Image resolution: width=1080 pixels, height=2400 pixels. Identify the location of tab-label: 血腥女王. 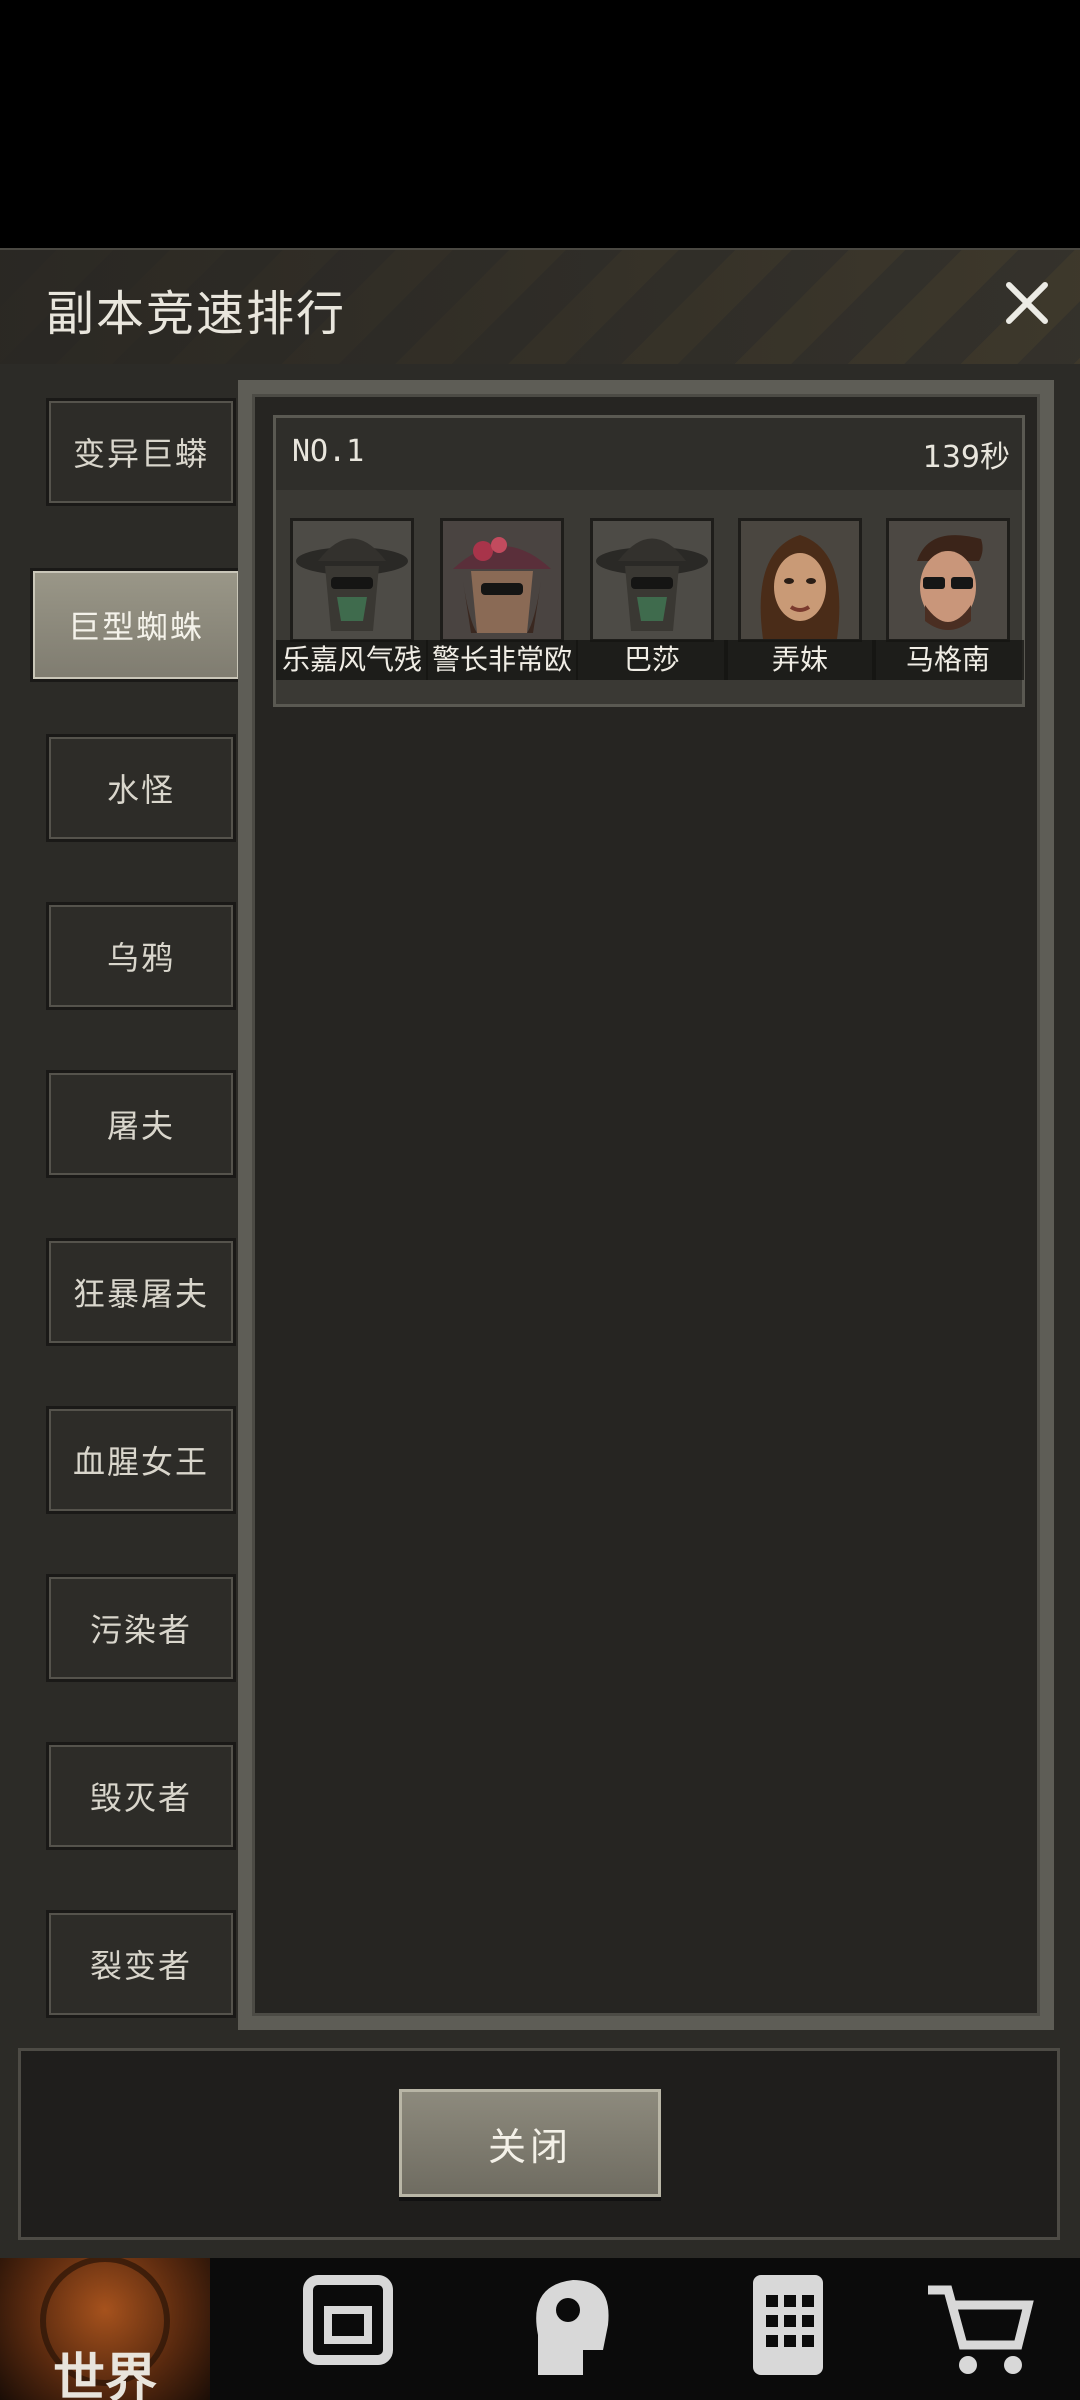
(140, 1462).